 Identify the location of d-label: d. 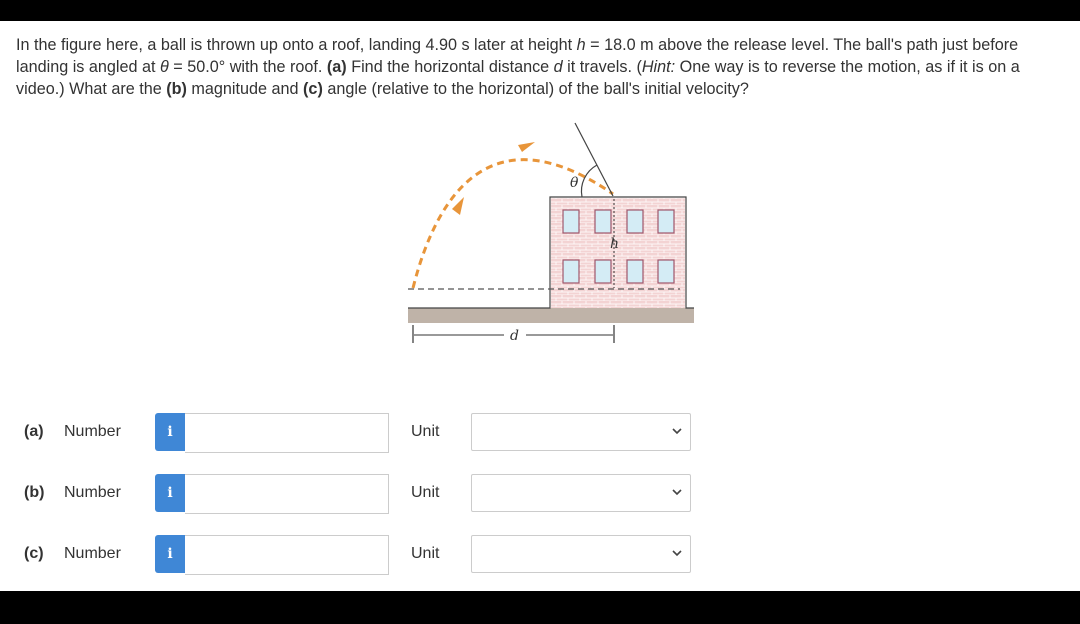
(514, 336).